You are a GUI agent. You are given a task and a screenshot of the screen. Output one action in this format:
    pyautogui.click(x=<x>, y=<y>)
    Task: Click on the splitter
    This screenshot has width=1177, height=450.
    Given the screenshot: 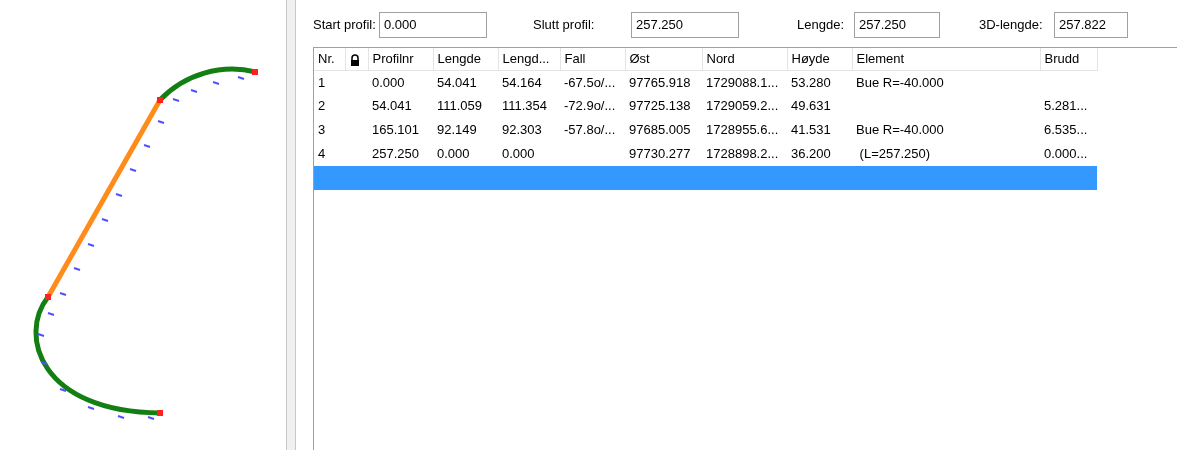 What is the action you would take?
    pyautogui.click(x=291, y=225)
    